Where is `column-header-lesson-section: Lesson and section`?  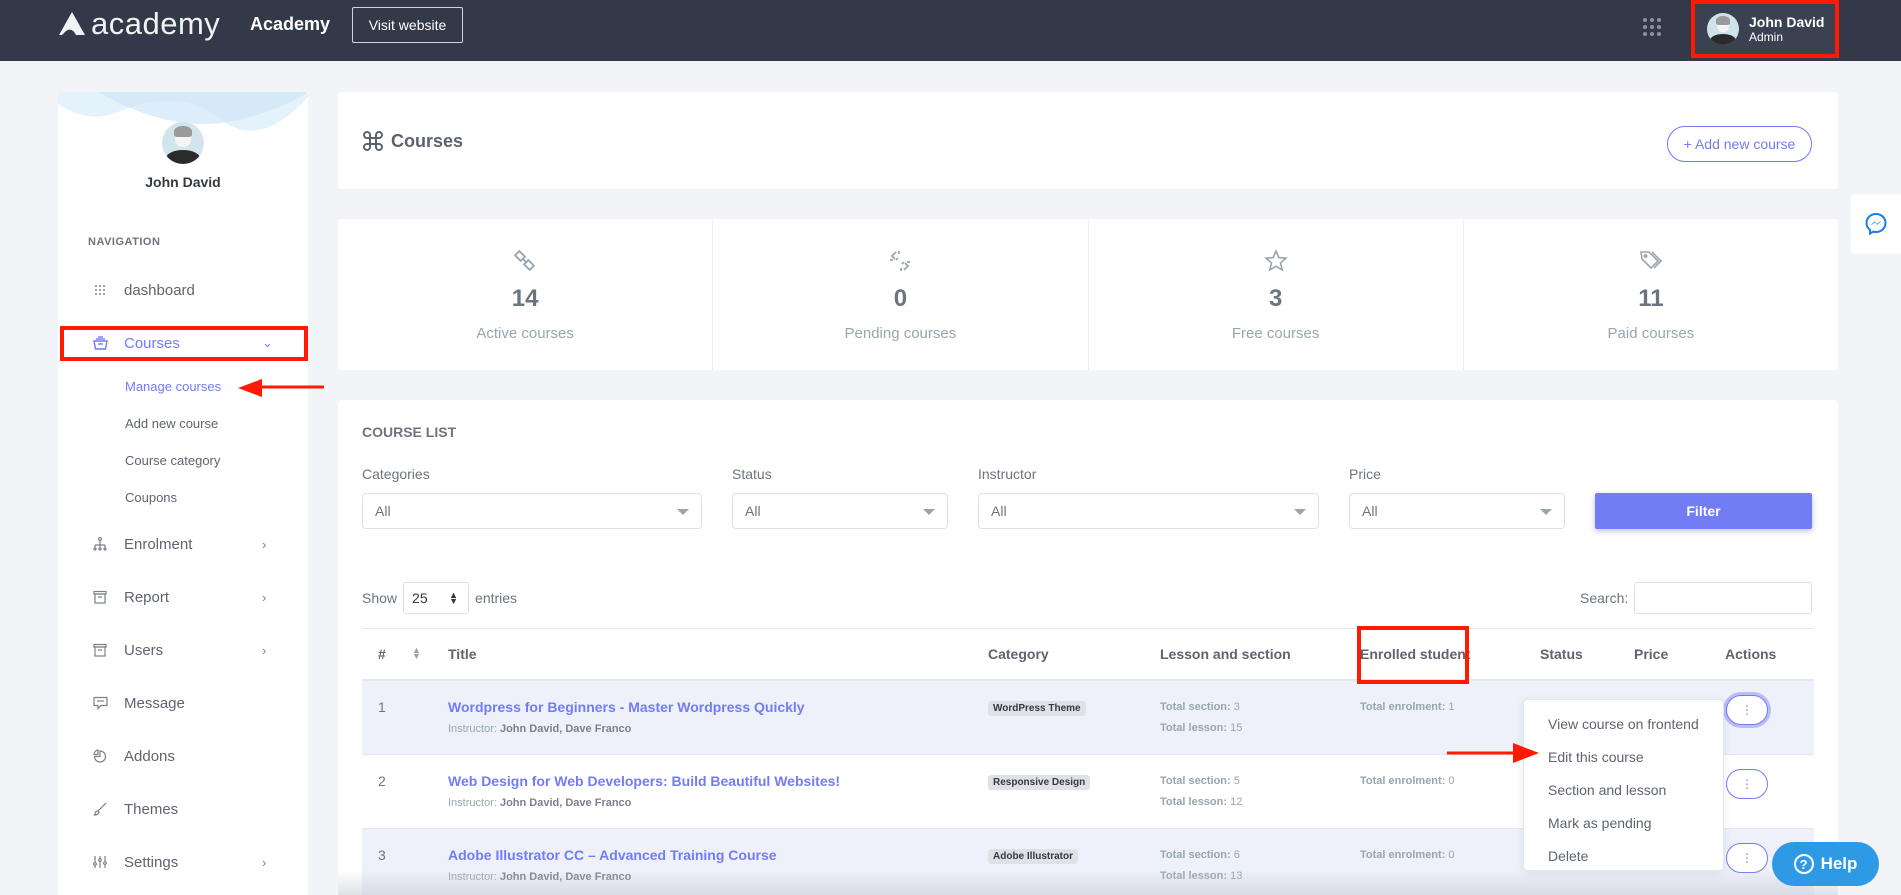 column-header-lesson-section: Lesson and section is located at coordinates (1225, 654).